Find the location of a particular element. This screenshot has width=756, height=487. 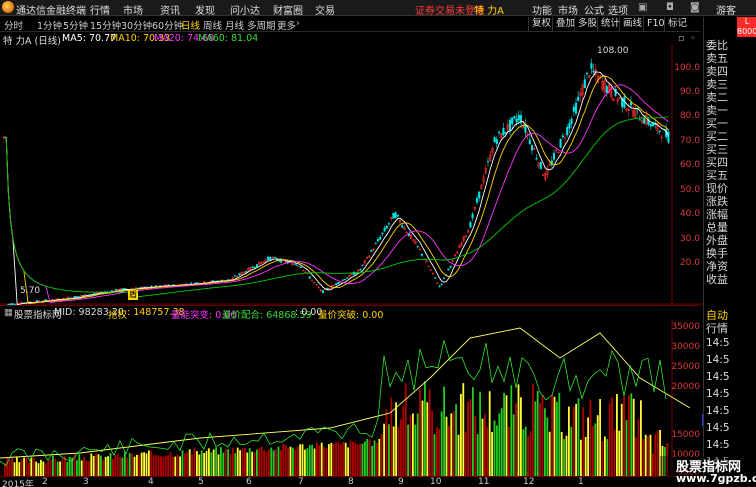

menu-icon: ▣ is located at coordinates (642, 7).